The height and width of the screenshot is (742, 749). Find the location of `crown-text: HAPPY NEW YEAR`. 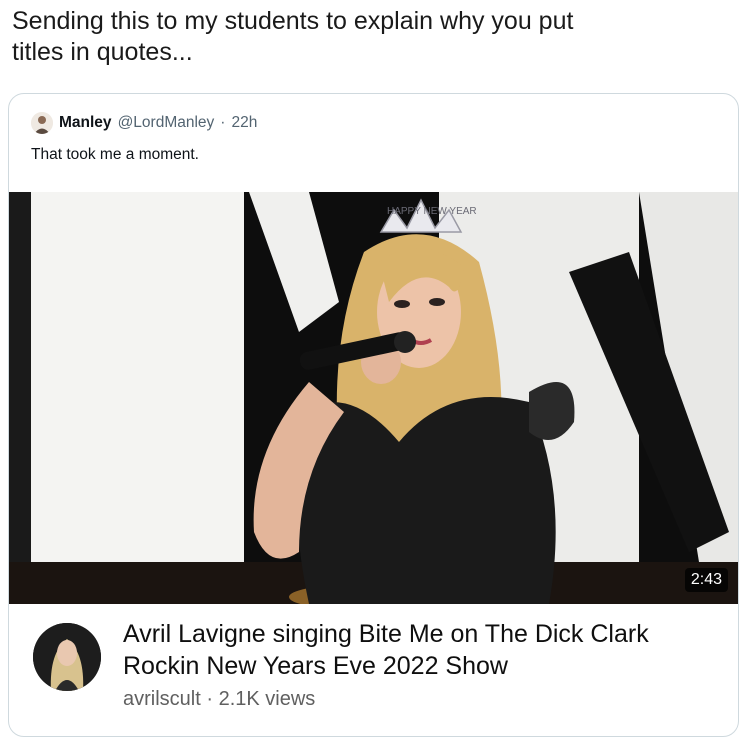

crown-text: HAPPY NEW YEAR is located at coordinates (432, 211).